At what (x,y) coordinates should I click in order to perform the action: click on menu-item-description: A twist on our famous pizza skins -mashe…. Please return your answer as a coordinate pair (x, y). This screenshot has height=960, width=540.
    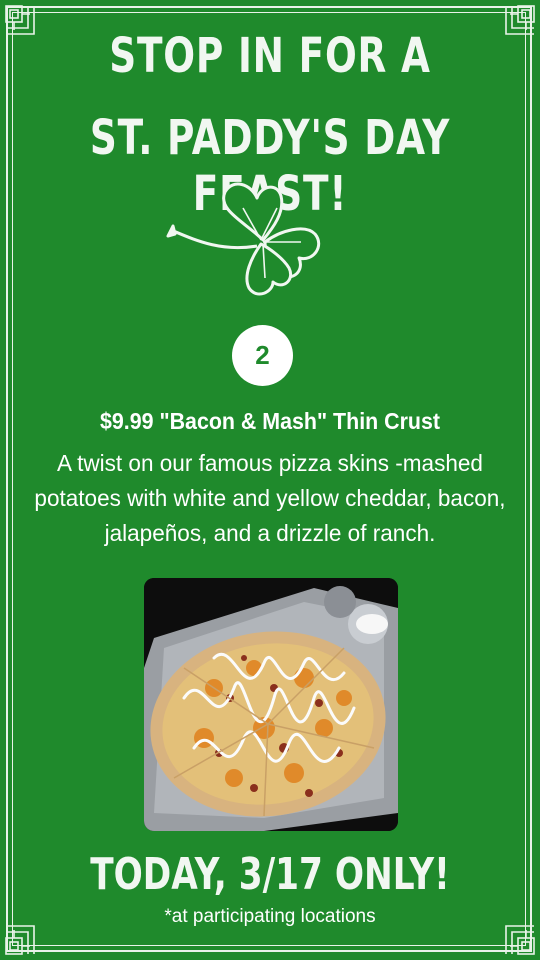
    Looking at the image, I should click on (270, 498).